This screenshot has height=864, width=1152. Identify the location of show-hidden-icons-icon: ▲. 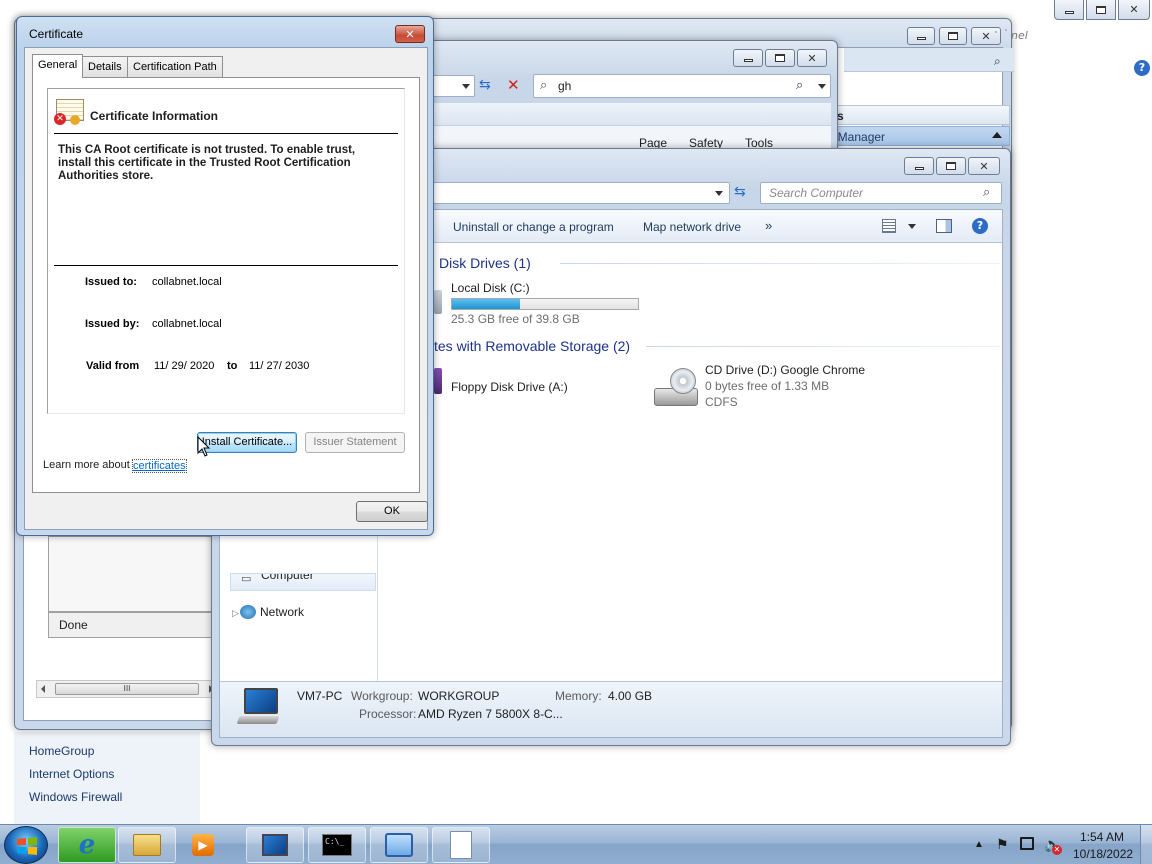
(979, 844).